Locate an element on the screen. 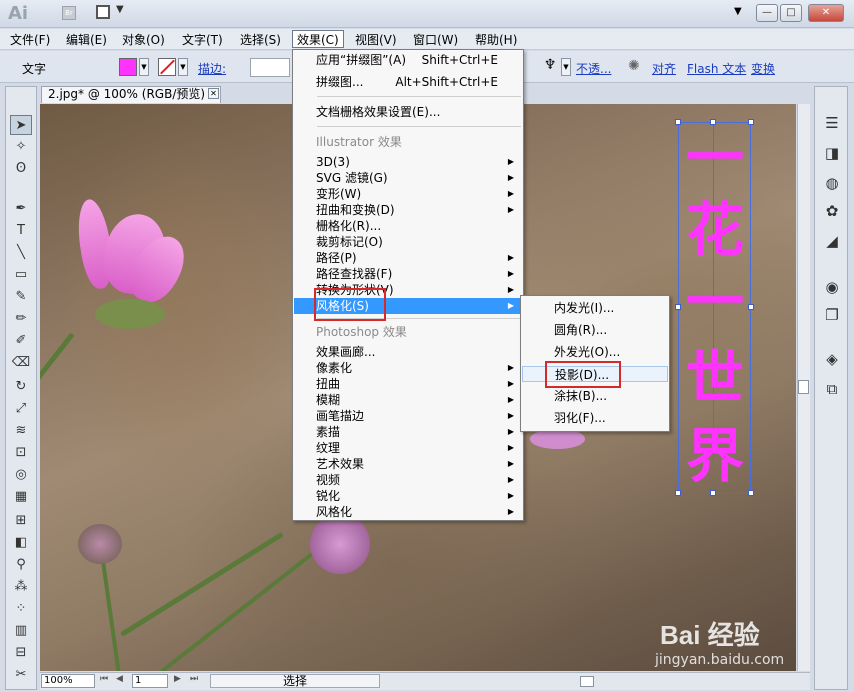  brushes-panel-icon: ✿ is located at coordinates (832, 211).